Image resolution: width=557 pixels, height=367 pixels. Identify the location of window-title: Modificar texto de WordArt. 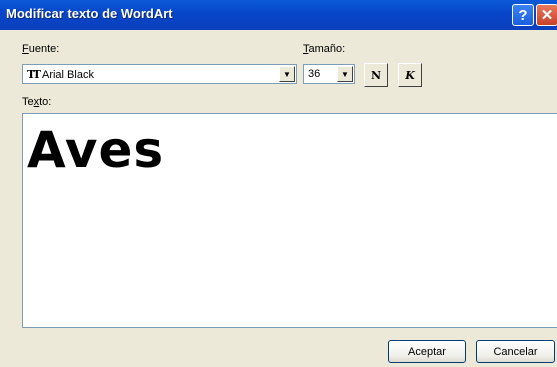
(89, 13).